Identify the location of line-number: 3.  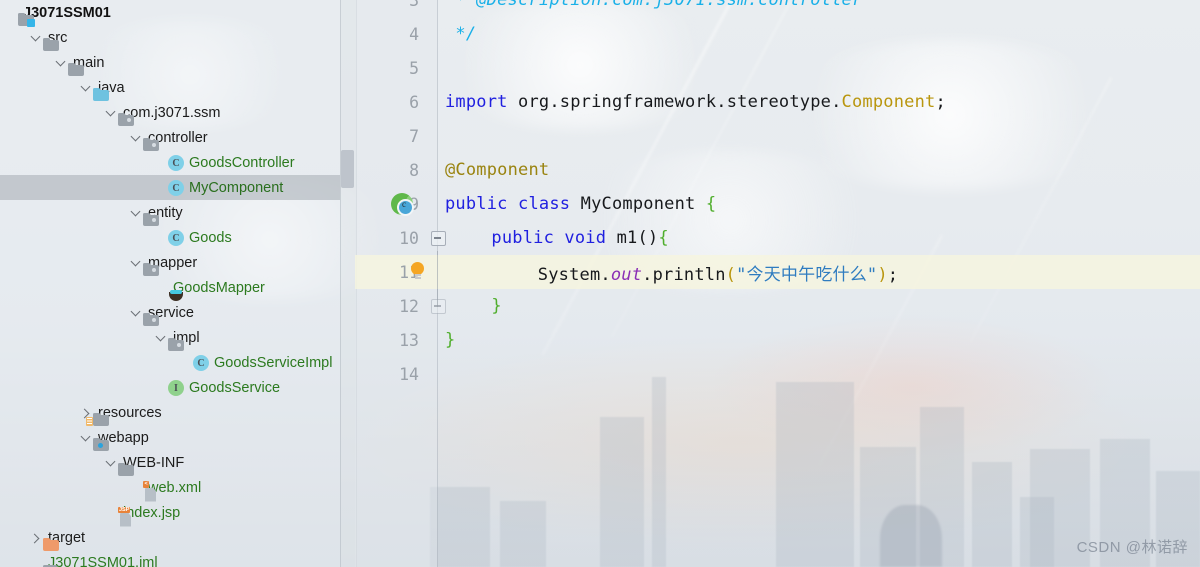
(414, 5).